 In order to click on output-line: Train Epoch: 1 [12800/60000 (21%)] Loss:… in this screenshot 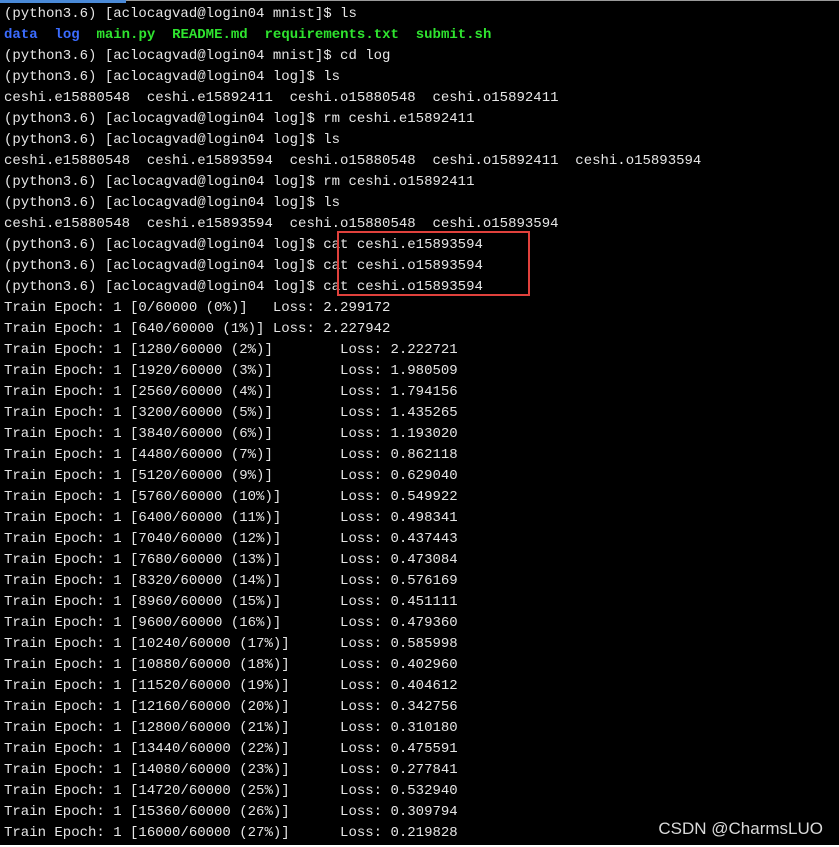, I will do `click(231, 728)`.